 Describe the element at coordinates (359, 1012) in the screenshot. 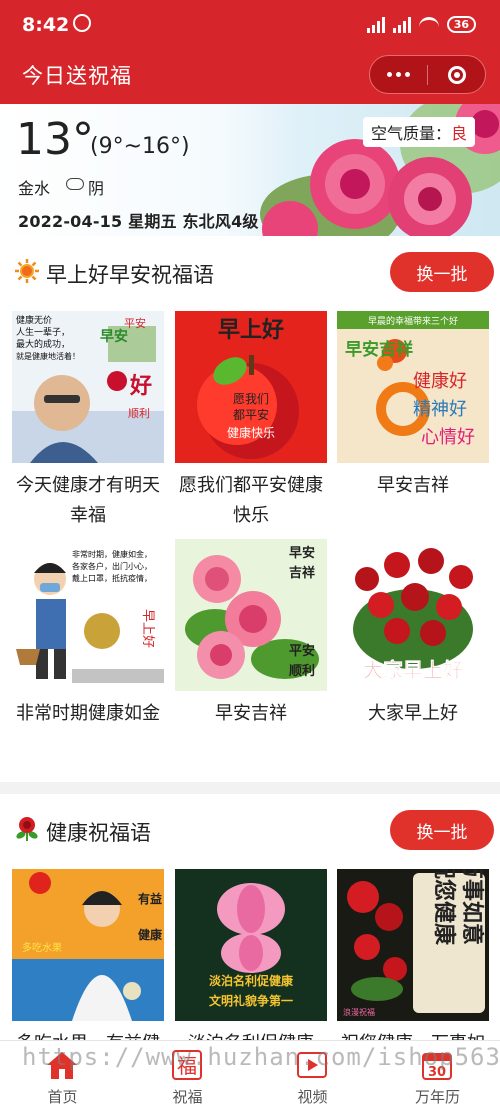

I see `art-text: 浪漫祝福` at that location.